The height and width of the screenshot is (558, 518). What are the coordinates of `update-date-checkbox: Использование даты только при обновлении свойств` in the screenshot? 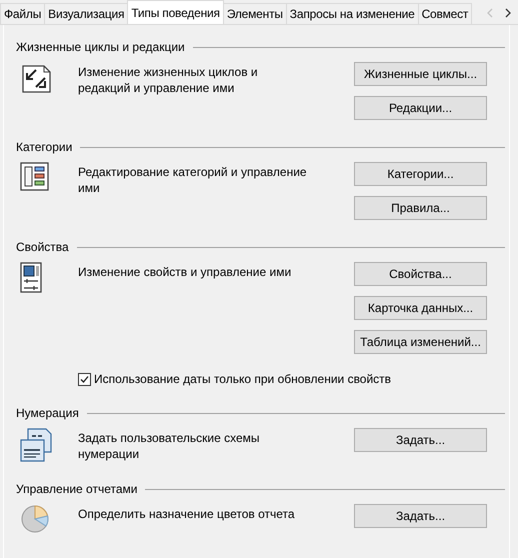 It's located at (291, 379).